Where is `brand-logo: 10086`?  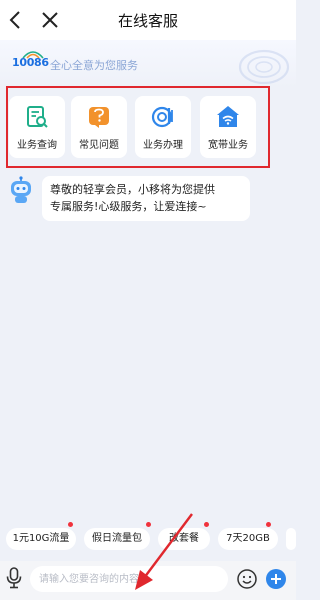 brand-logo: 10086 is located at coordinates (30, 62).